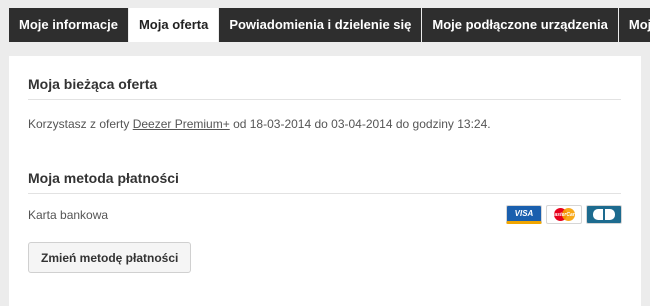  Describe the element at coordinates (103, 178) in the screenshot. I see `payment-method-title: Moja metoda płatności` at that location.